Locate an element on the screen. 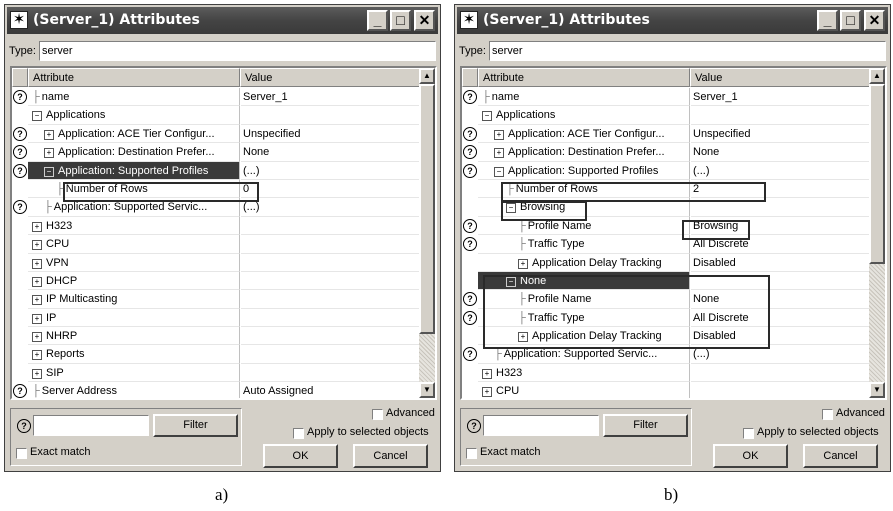 The image size is (893, 511). attribute-row: + Application Delay Tracking Disabled is located at coordinates (666, 262).